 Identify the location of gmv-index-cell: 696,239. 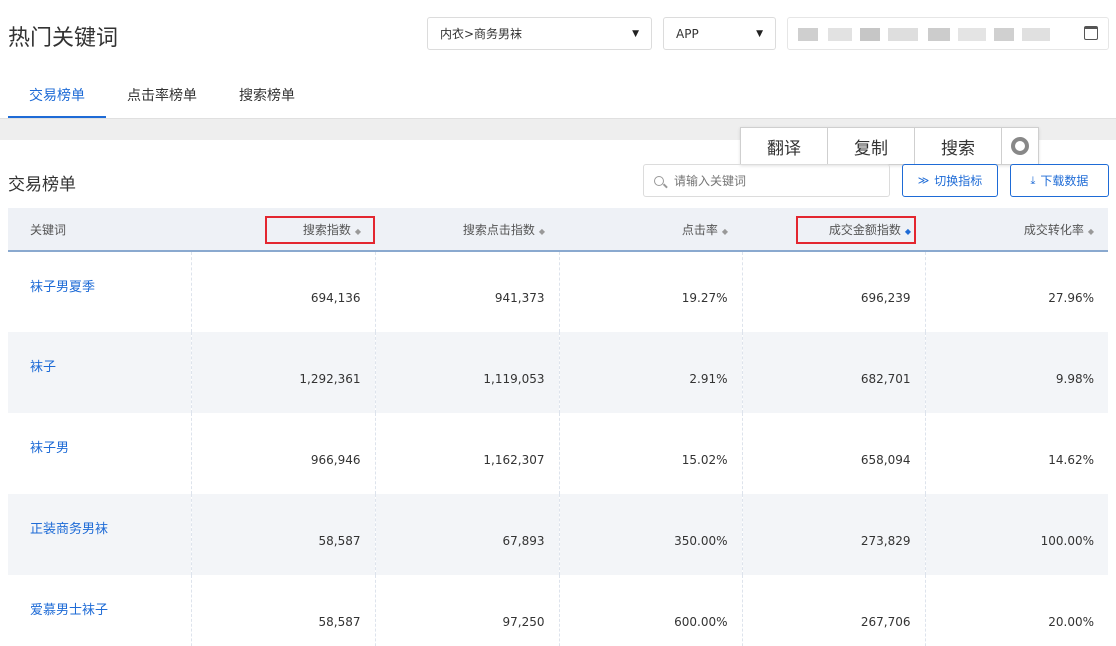
(834, 291).